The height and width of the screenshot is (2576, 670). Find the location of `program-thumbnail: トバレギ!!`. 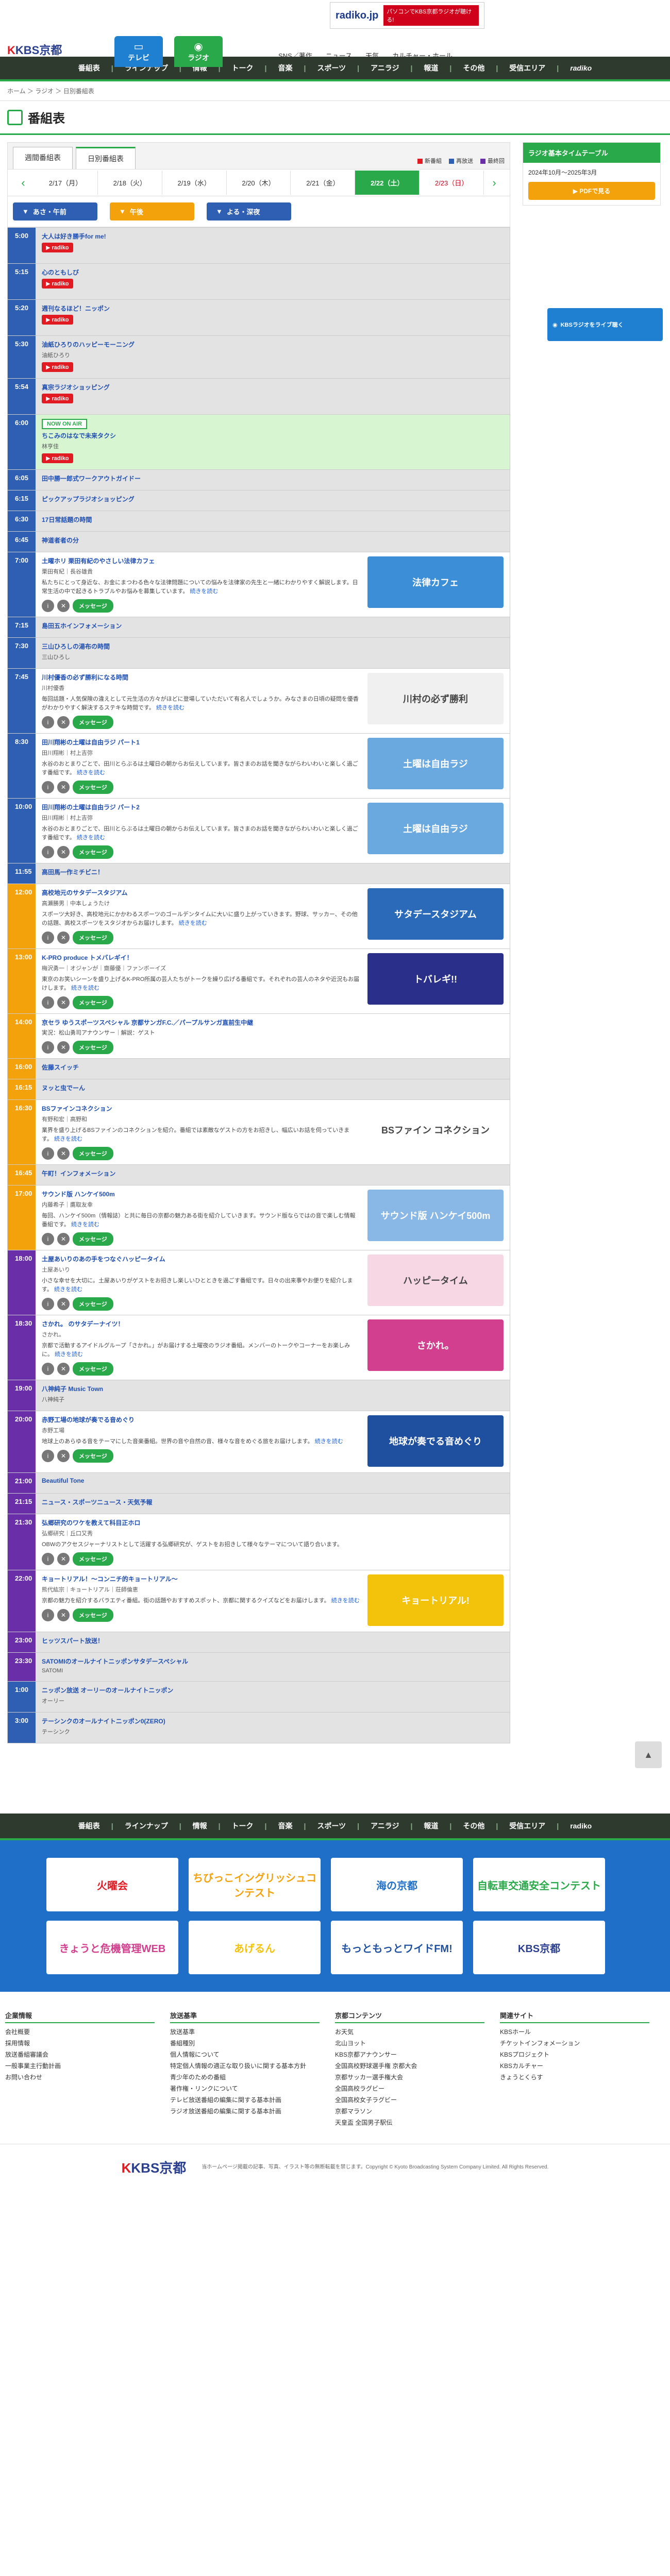

program-thumbnail: トバレギ!! is located at coordinates (435, 979).